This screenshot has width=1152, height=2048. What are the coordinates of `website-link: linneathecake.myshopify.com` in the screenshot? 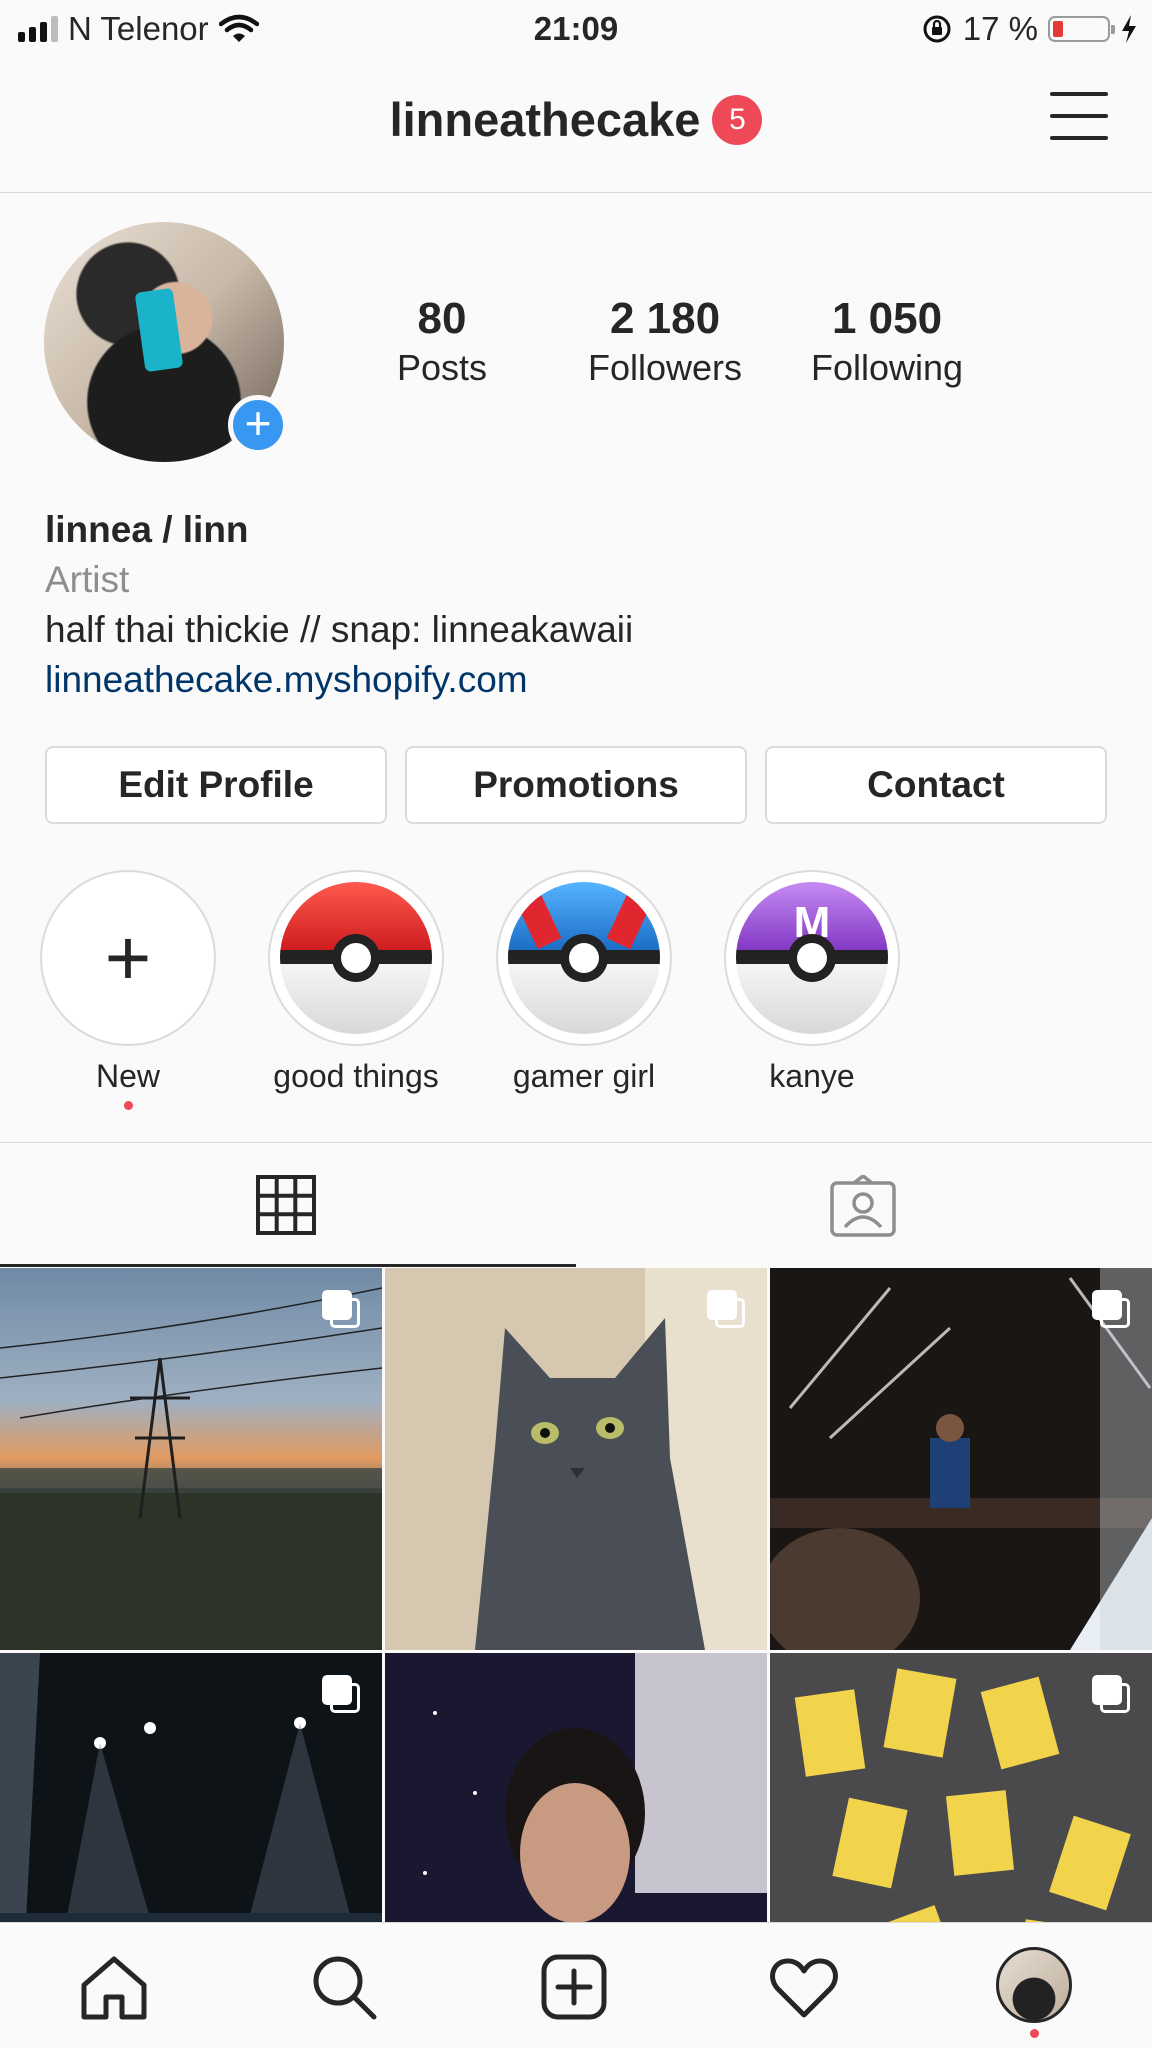 It's located at (575, 680).